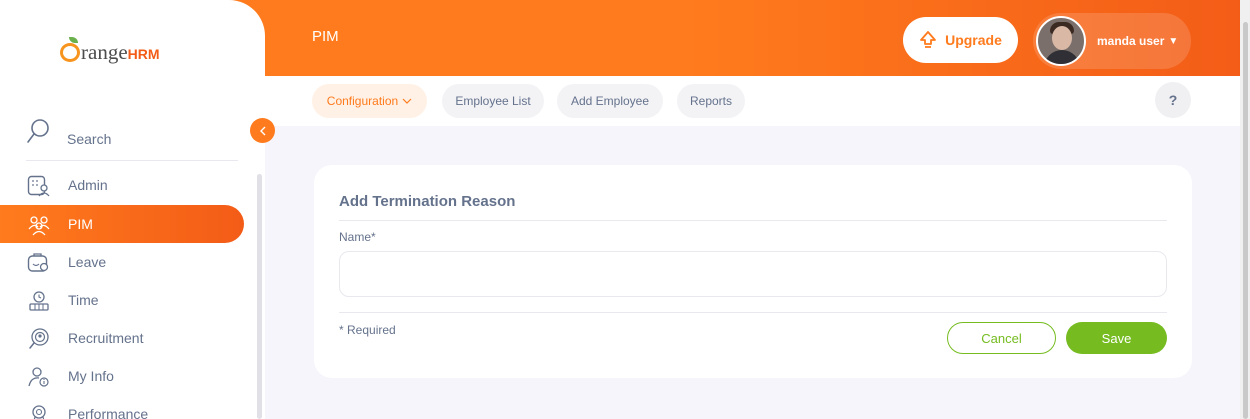  I want to click on my-info-icon, so click(38, 377).